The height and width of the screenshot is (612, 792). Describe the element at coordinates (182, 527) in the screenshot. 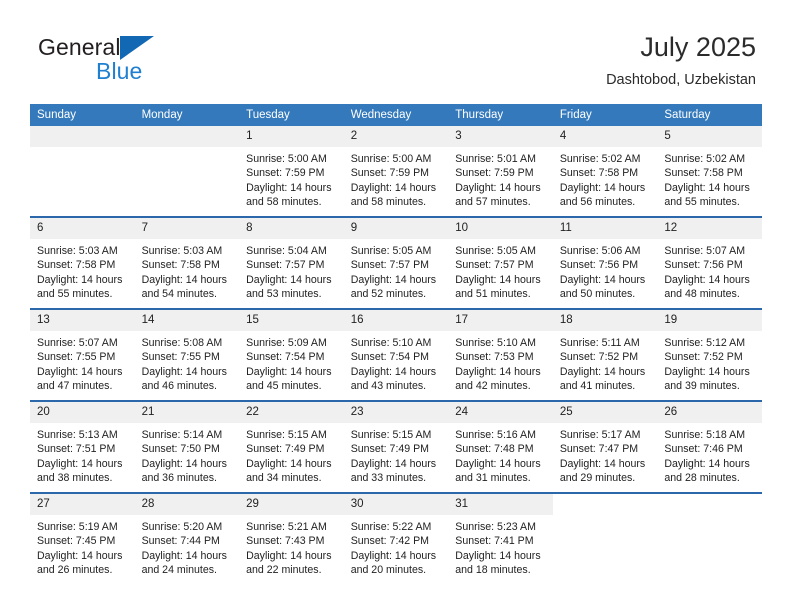

I see `sunrise-text: Sunrise: 5:20 AM` at that location.